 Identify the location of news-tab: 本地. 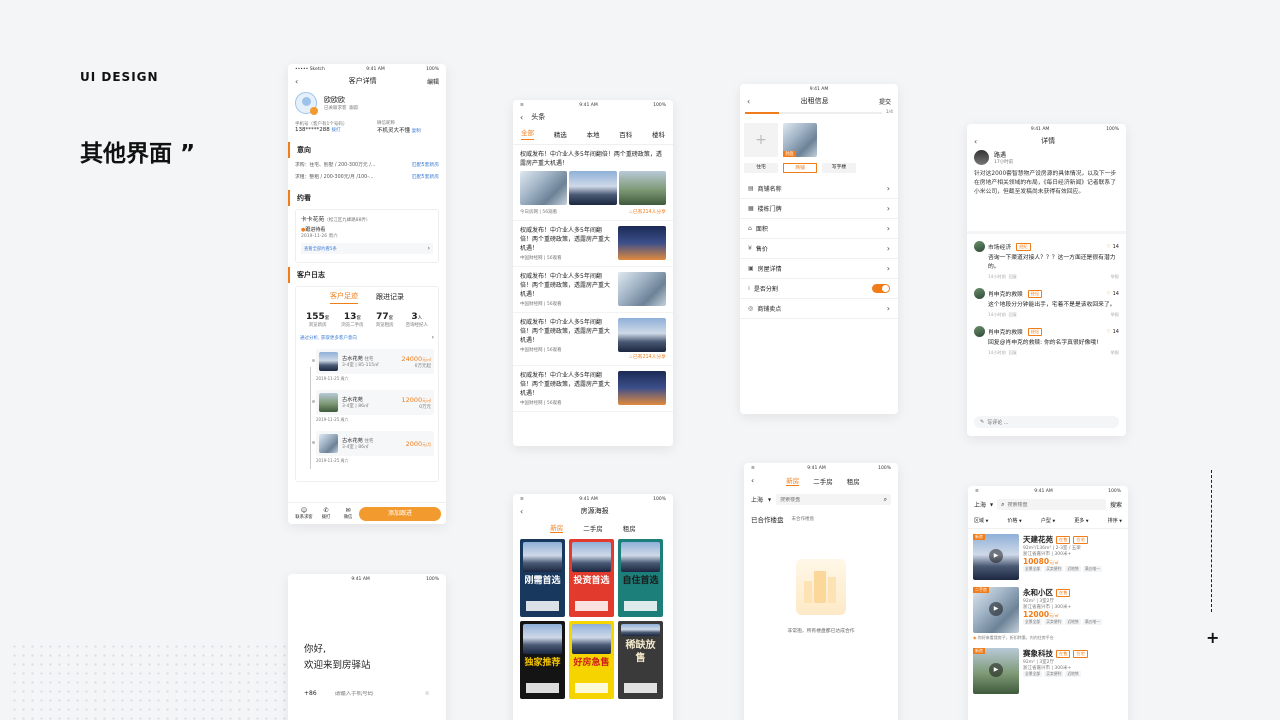
(593, 134).